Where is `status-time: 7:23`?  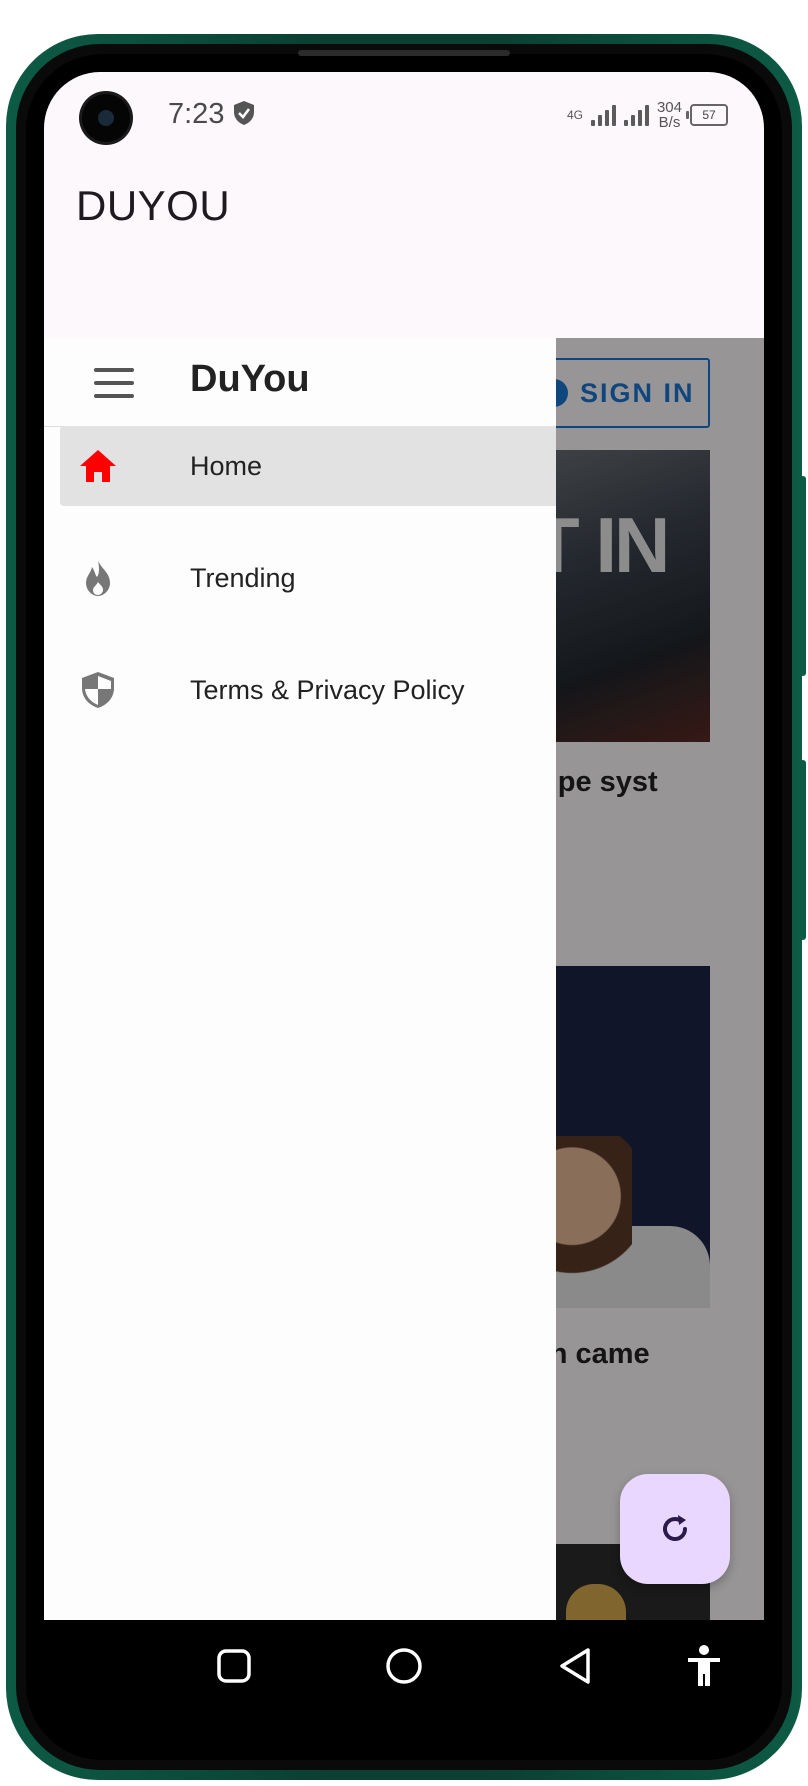
status-time: 7:23 is located at coordinates (196, 114).